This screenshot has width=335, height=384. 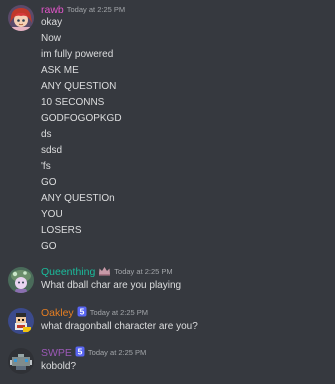 I want to click on username-swpe: SWPE, so click(x=56, y=353).